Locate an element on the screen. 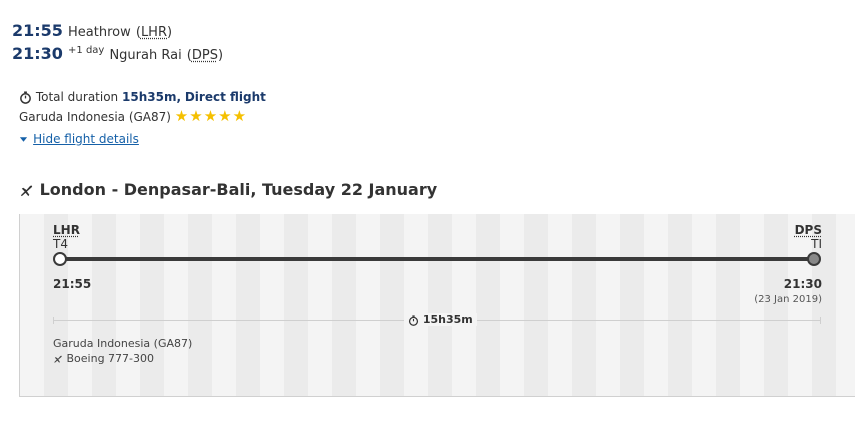 The image size is (868, 436). route-track is located at coordinates (437, 259).